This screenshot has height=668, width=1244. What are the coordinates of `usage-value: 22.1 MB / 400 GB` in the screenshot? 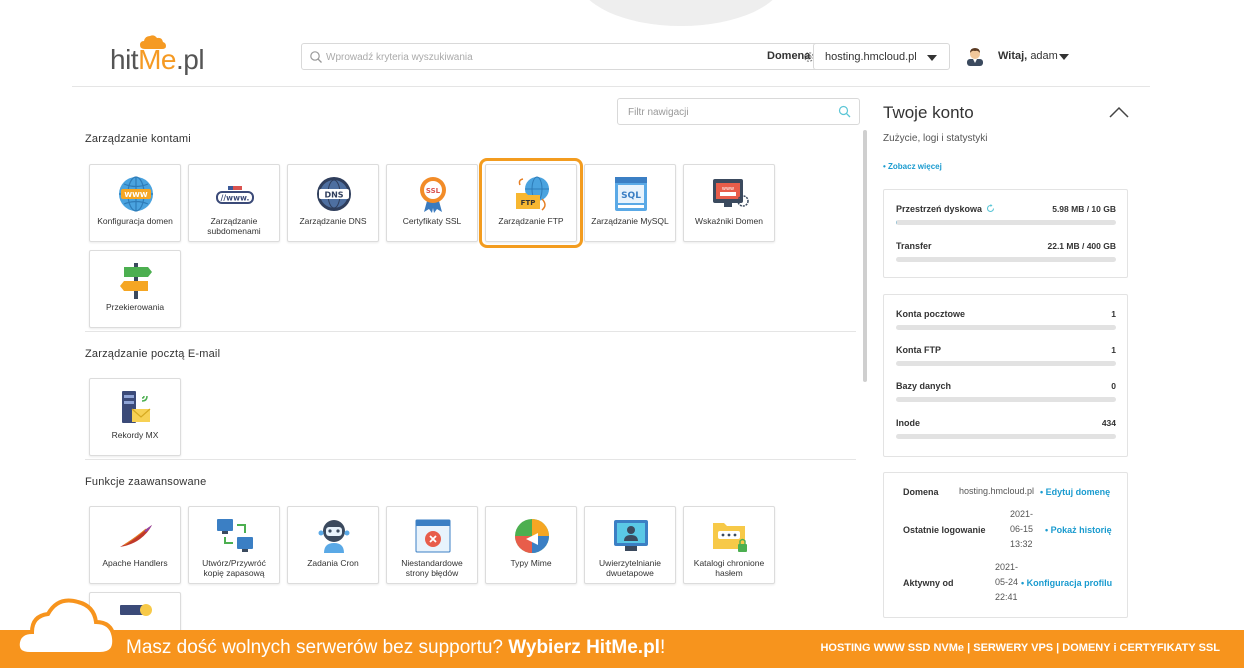 It's located at (1081, 246).